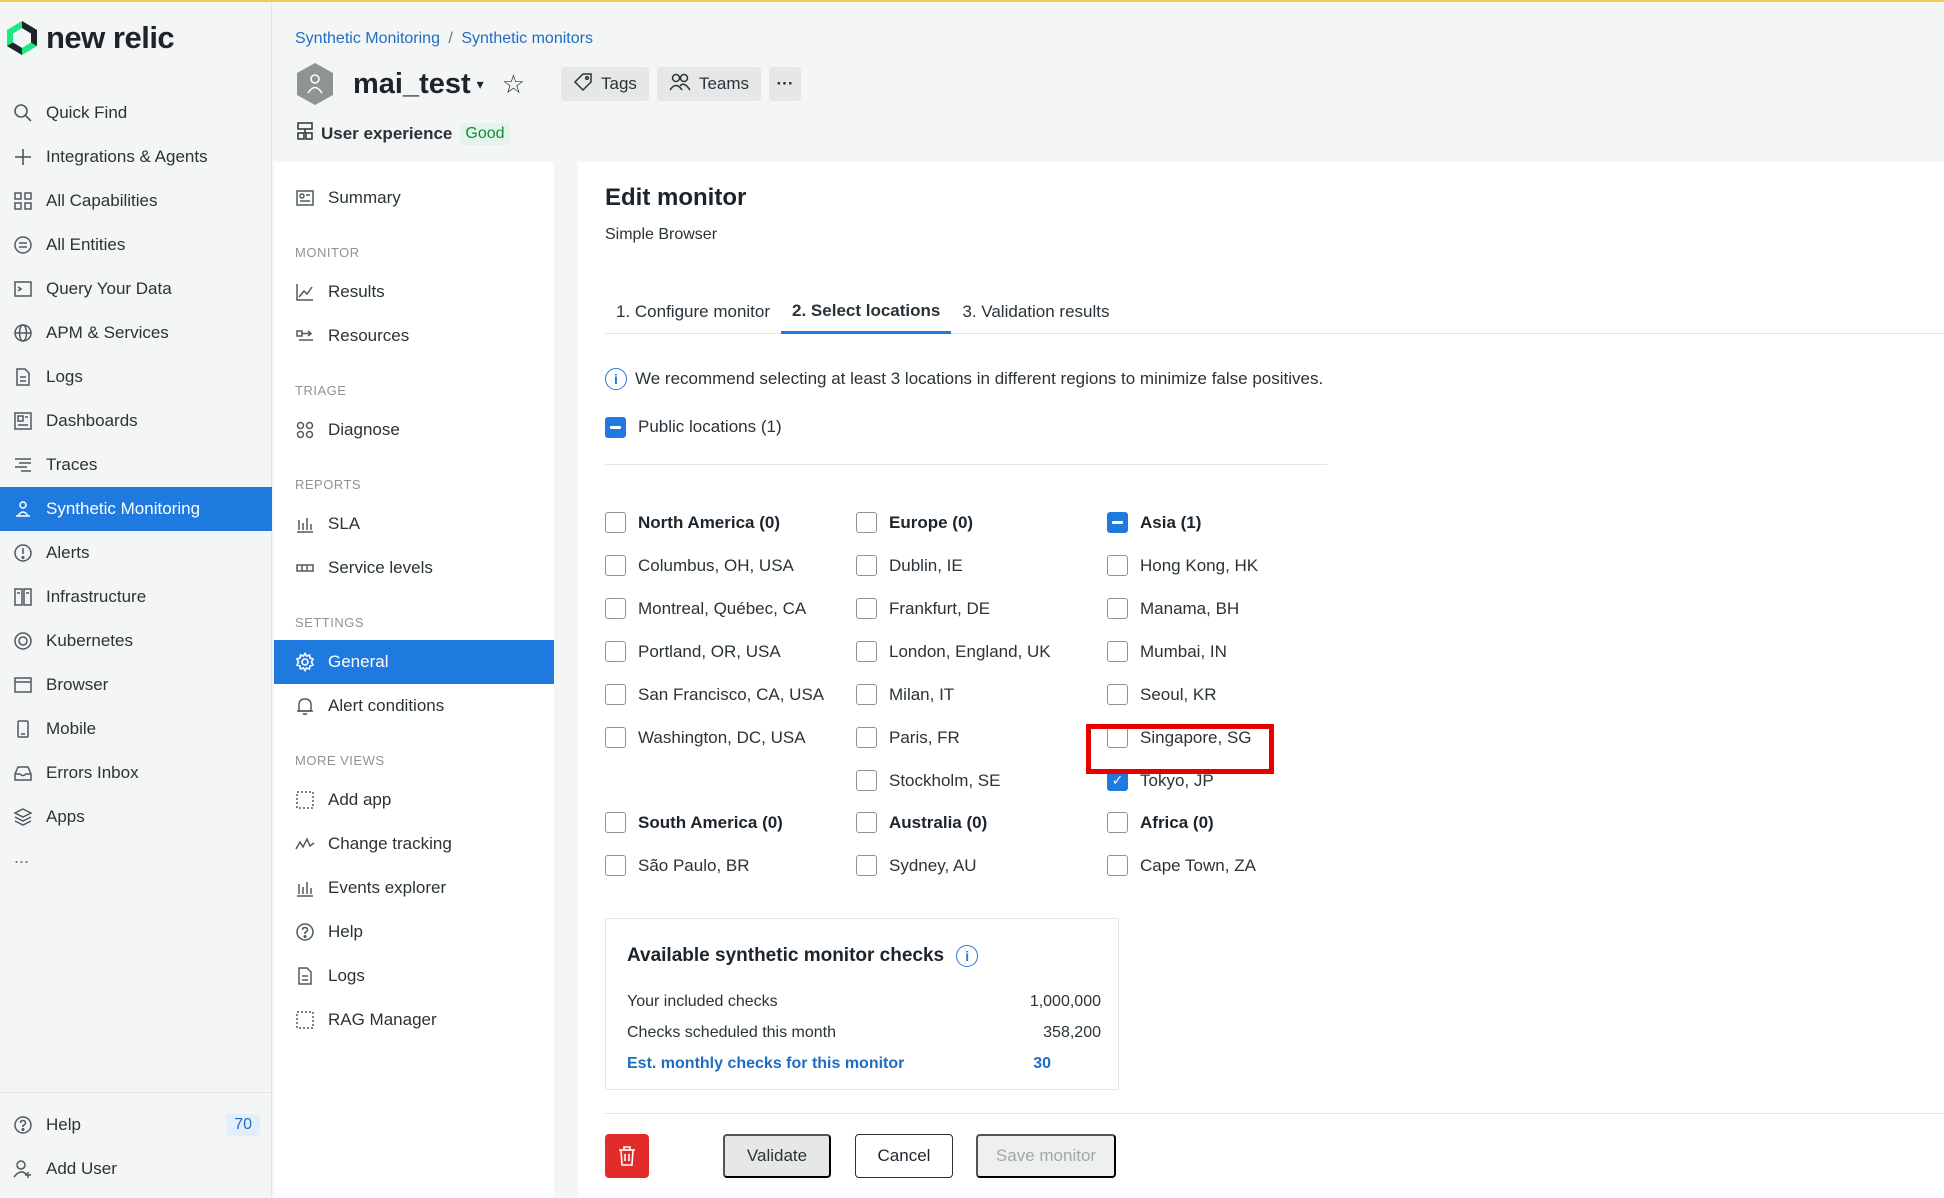 The width and height of the screenshot is (1944, 1198). I want to click on new-relic-logo: new relic, so click(90, 38).